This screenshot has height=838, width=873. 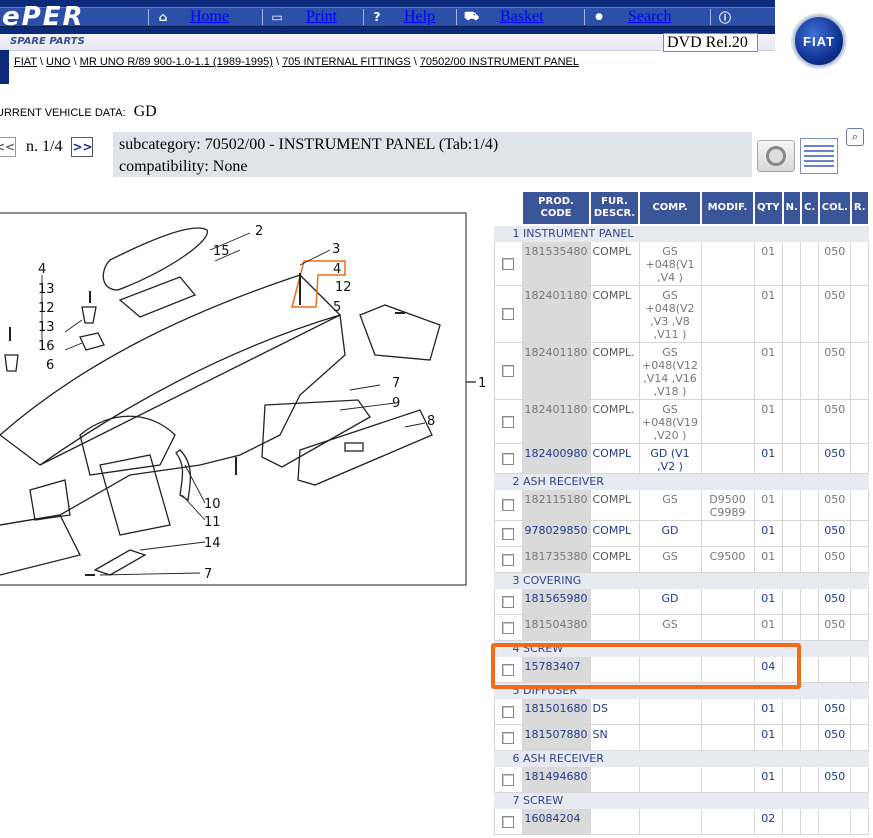 What do you see at coordinates (819, 41) in the screenshot?
I see `fiat-logo: FIAT` at bounding box center [819, 41].